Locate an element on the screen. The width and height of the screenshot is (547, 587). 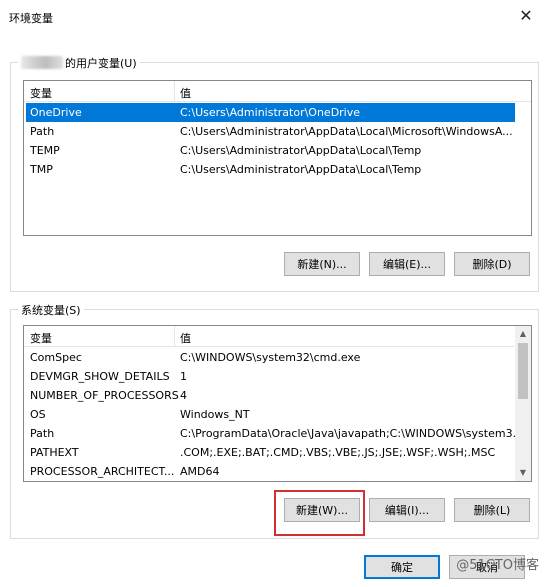
table-row: NUMBER_OF_PROCESSORS 4 is located at coordinates (269, 395).